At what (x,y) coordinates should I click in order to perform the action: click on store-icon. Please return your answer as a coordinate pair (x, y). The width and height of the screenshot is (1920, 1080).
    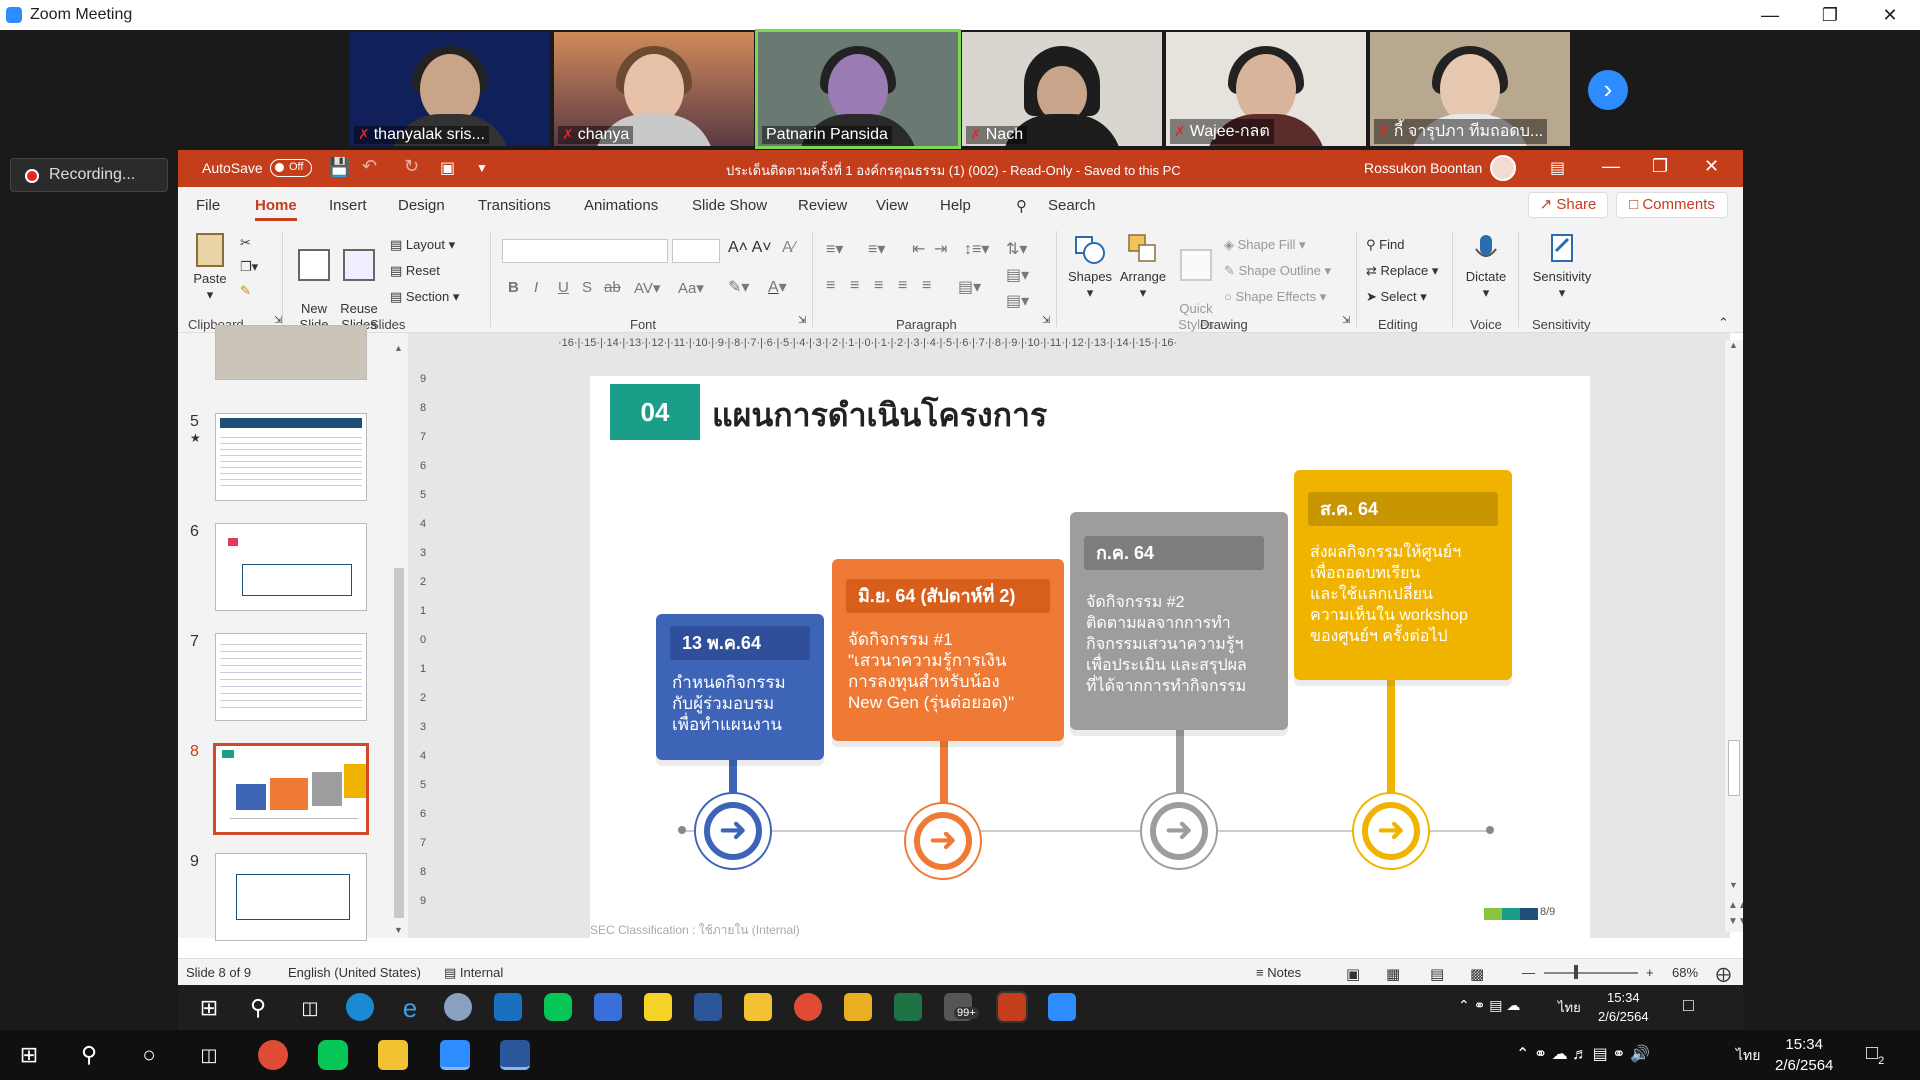
    Looking at the image, I should click on (608, 1007).